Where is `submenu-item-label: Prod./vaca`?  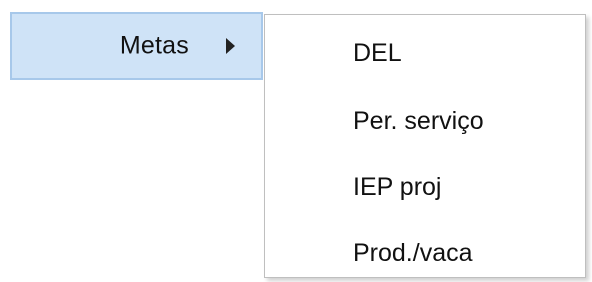
submenu-item-label: Prod./vaca is located at coordinates (413, 252).